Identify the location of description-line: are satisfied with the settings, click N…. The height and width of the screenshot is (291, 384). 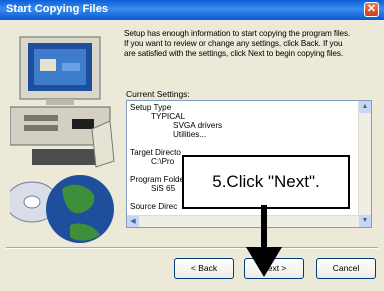
(234, 53).